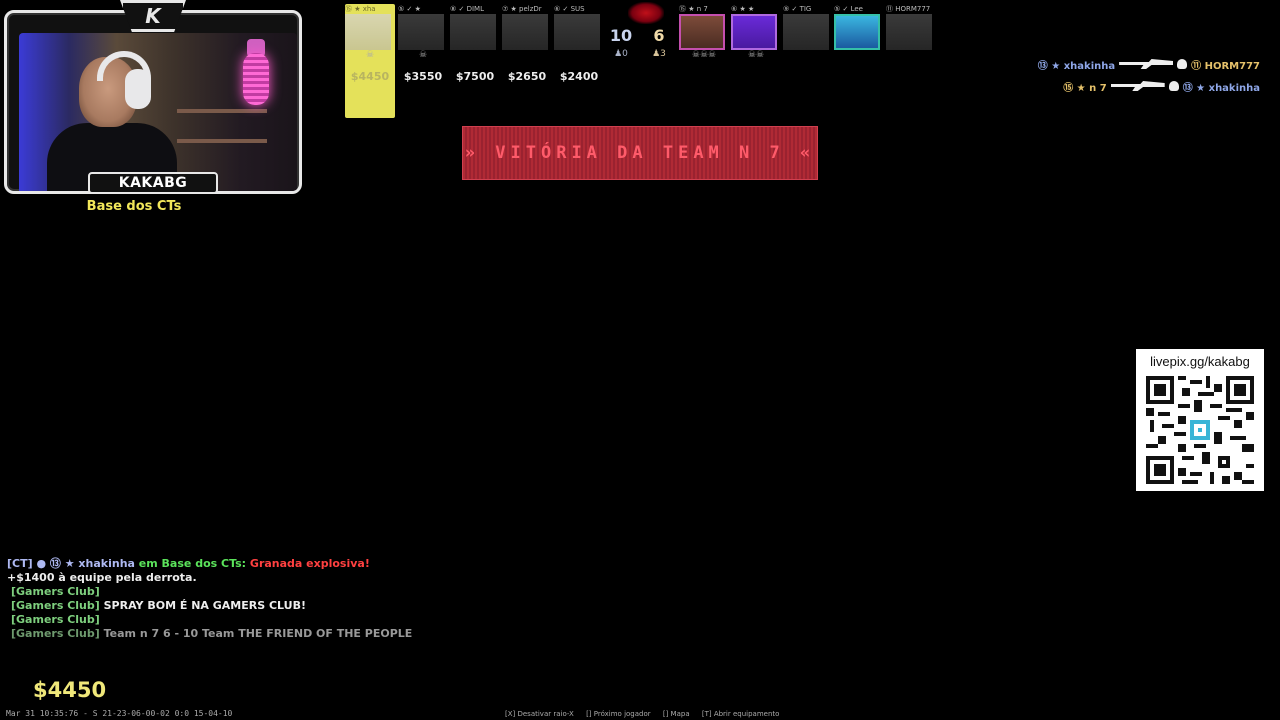 This screenshot has height=720, width=1280. I want to click on qr-code-icon, so click(1200, 430).